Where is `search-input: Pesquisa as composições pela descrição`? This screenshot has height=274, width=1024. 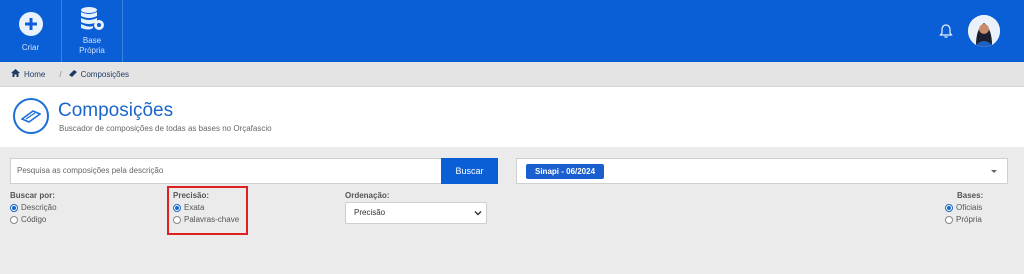 search-input: Pesquisa as composições pela descrição is located at coordinates (225, 171).